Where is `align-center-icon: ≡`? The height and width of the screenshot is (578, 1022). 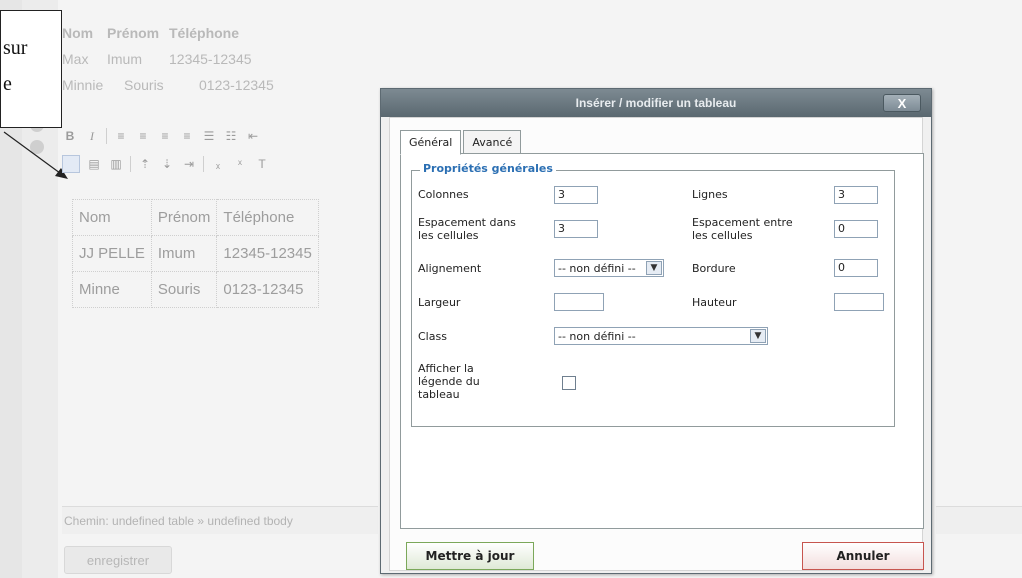
align-center-icon: ≡ is located at coordinates (143, 136).